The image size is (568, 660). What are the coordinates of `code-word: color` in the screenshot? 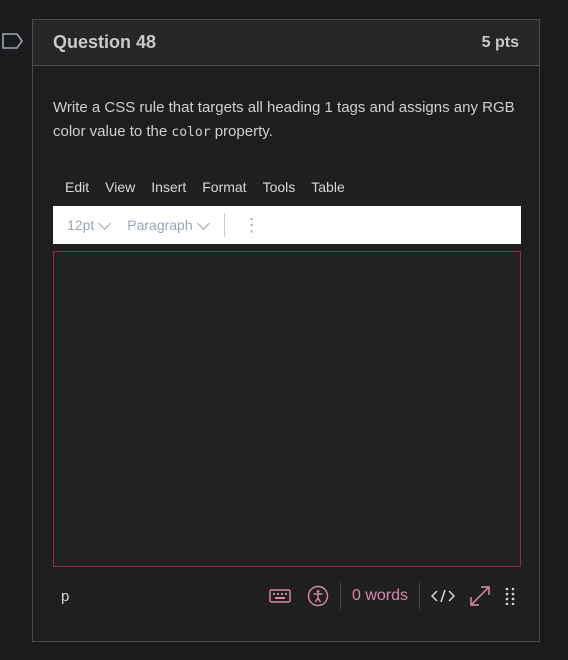 It's located at (191, 132).